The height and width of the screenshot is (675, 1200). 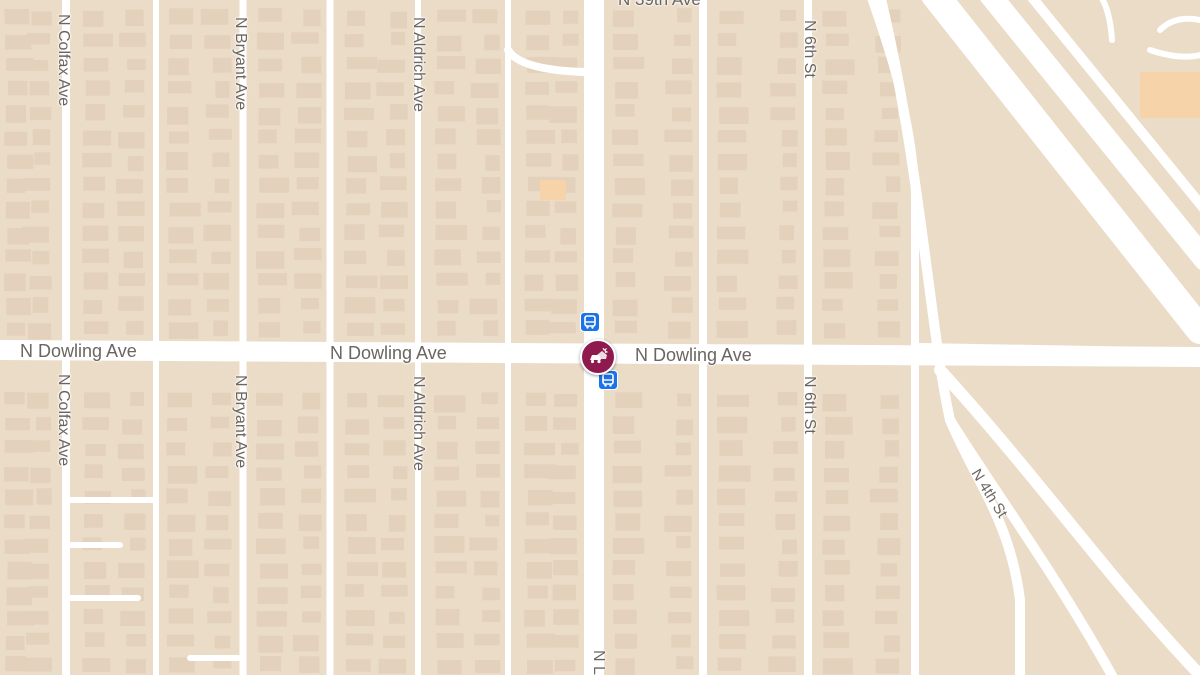 I want to click on car-crash-icon, so click(x=598, y=357).